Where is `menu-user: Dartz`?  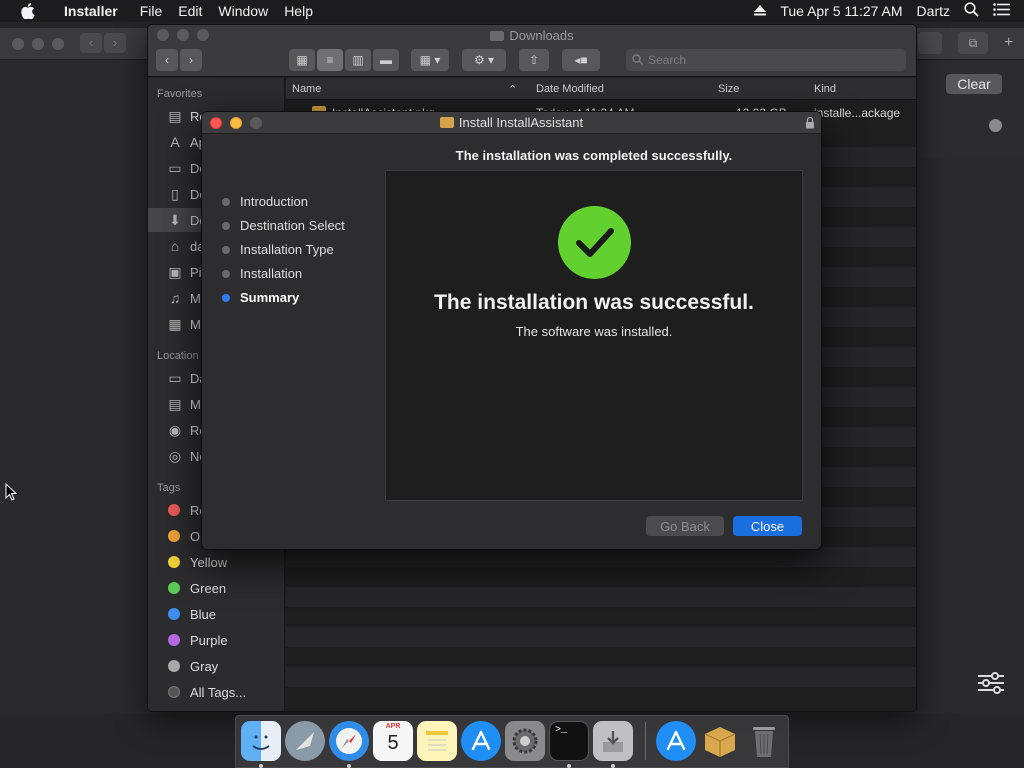 menu-user: Dartz is located at coordinates (933, 11).